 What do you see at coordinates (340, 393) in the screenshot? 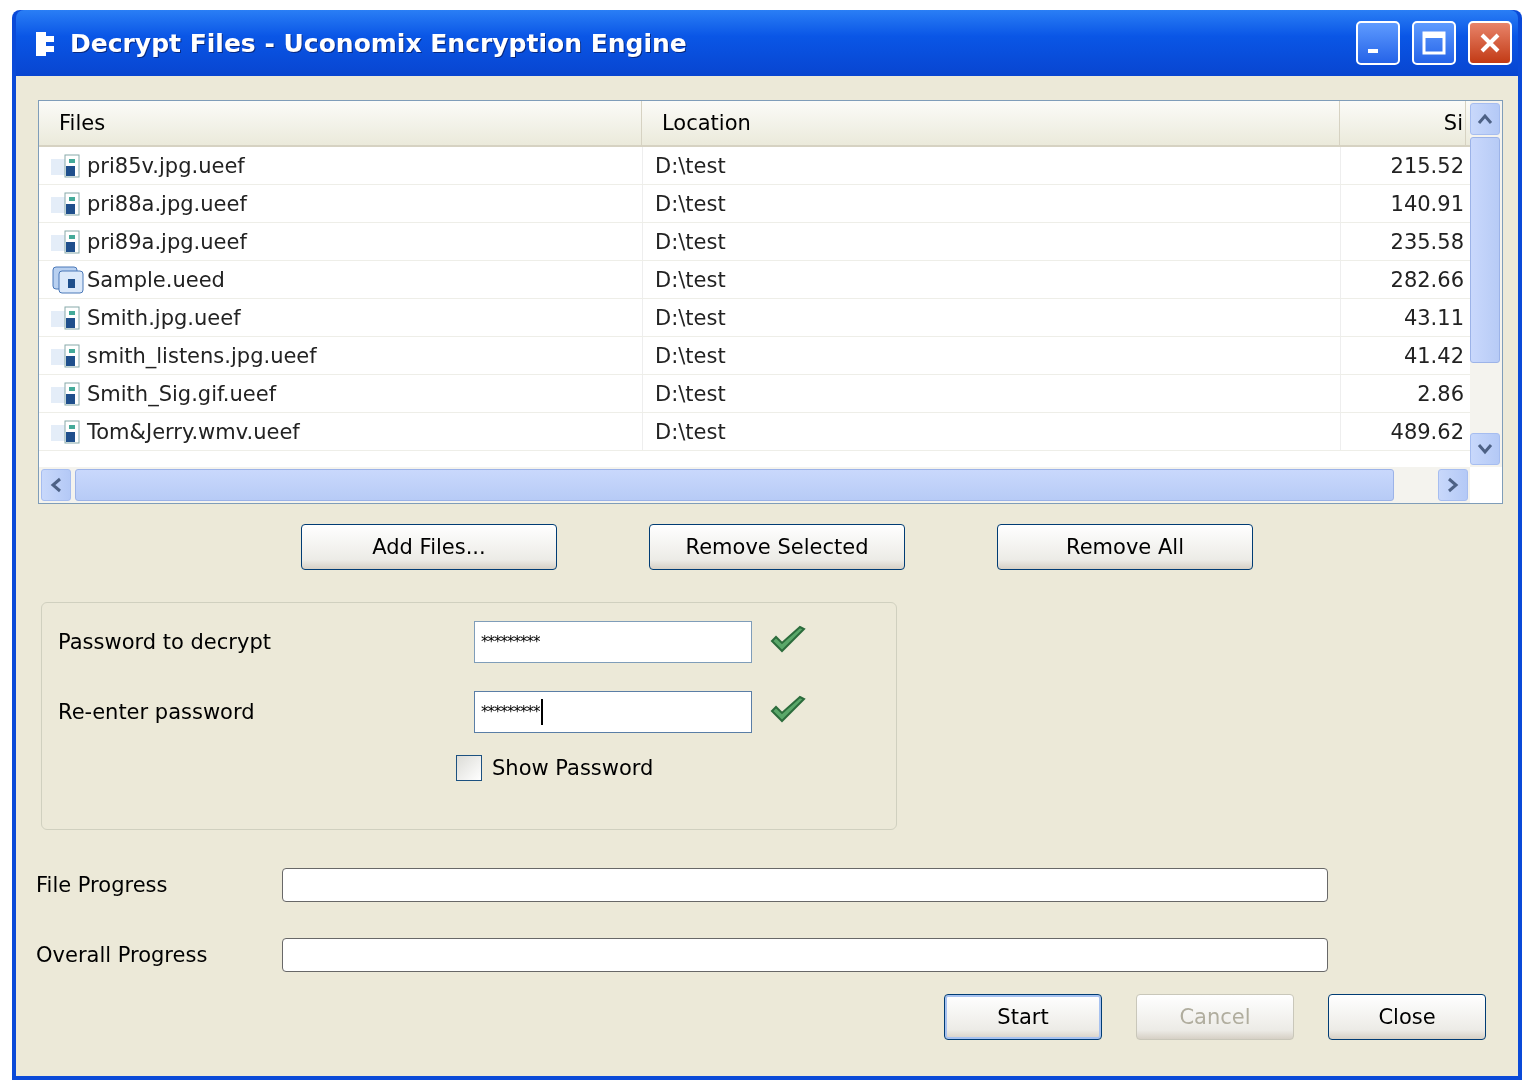
I see `file-name-cell: Smith_Sig.gif.ueef` at bounding box center [340, 393].